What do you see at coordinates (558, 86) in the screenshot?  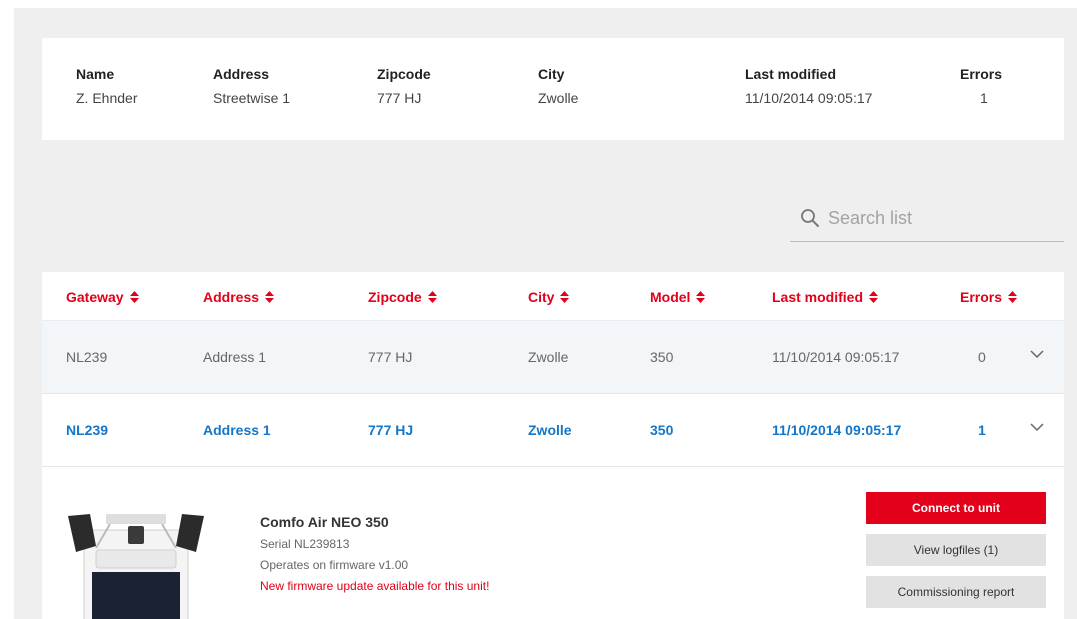 I see `summary-city: City Zwolle` at bounding box center [558, 86].